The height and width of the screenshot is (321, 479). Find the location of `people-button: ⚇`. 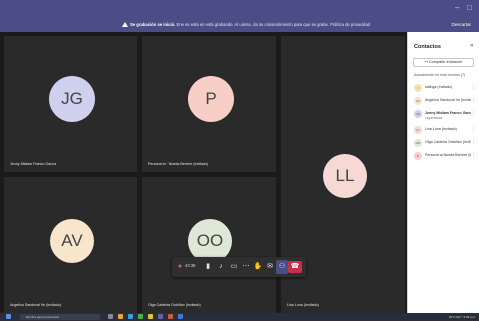

people-button: ⚇ is located at coordinates (282, 267).